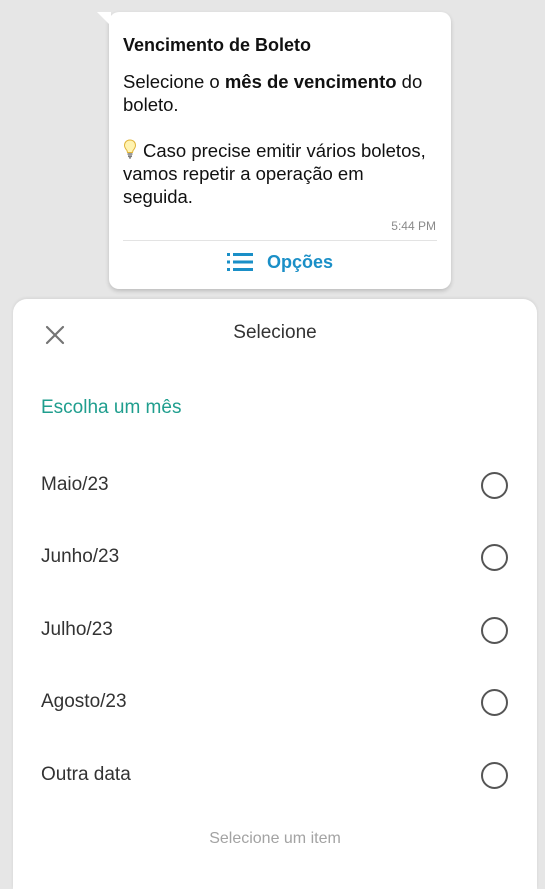 The height and width of the screenshot is (889, 545). Describe the element at coordinates (86, 774) in the screenshot. I see `option-label: Outra data` at that location.